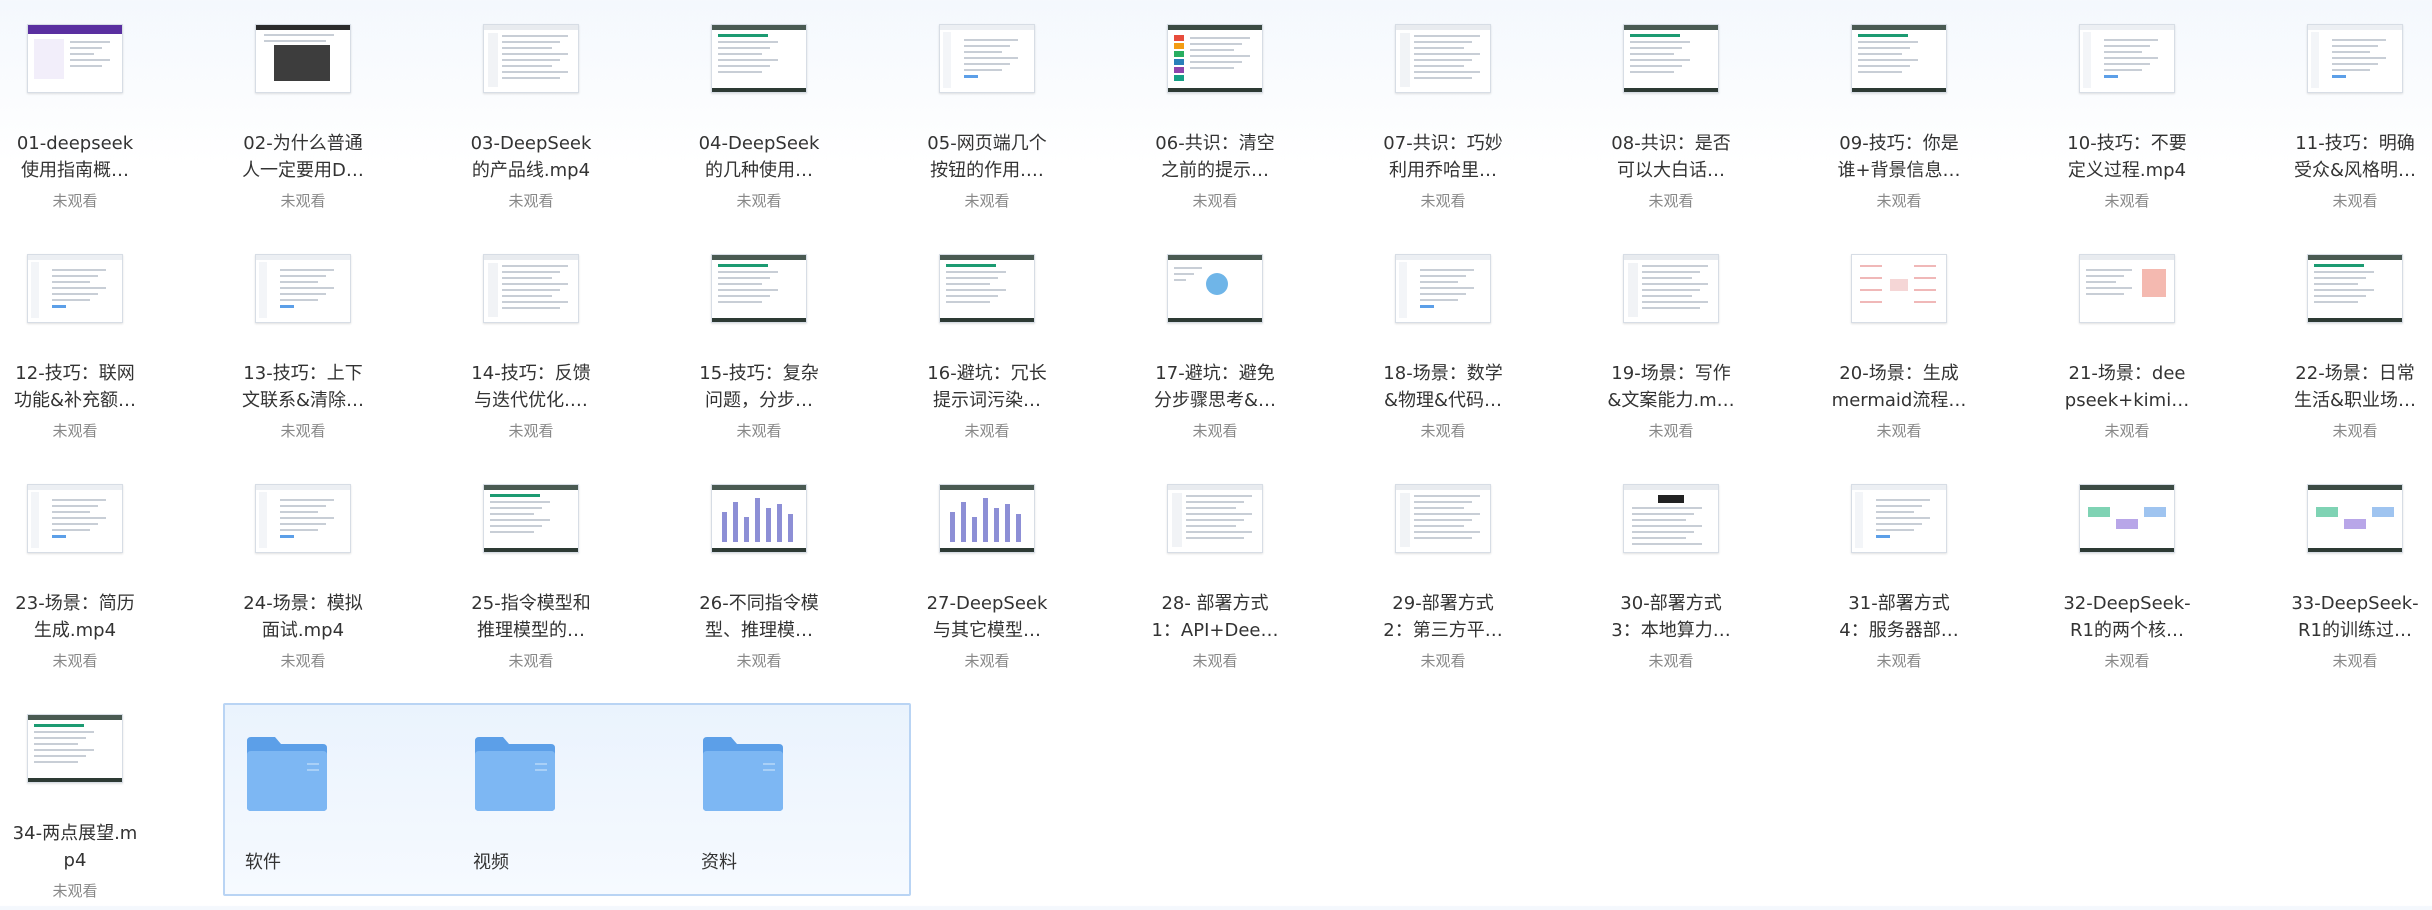 The width and height of the screenshot is (2432, 910). I want to click on folder-item-video: 视频, so click(567, 800).